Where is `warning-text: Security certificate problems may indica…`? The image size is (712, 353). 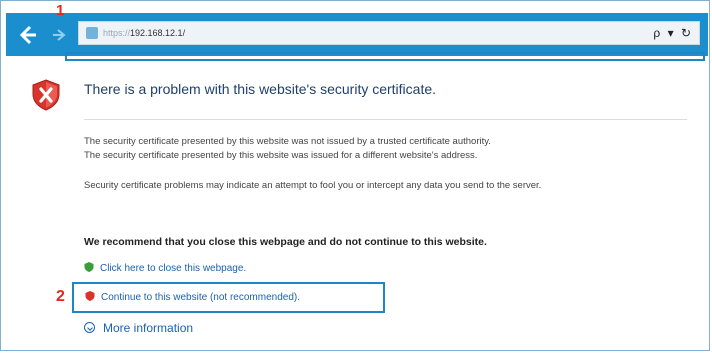 warning-text: Security certificate problems may indica… is located at coordinates (313, 185).